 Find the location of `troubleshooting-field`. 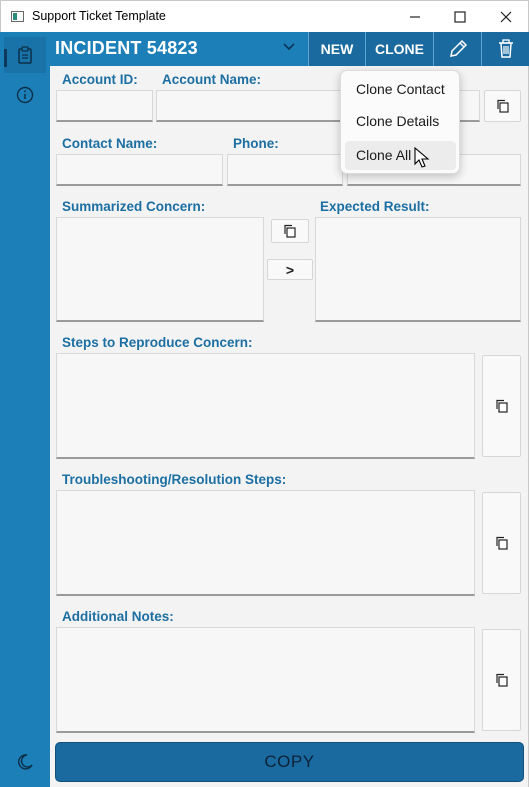

troubleshooting-field is located at coordinates (265, 543).